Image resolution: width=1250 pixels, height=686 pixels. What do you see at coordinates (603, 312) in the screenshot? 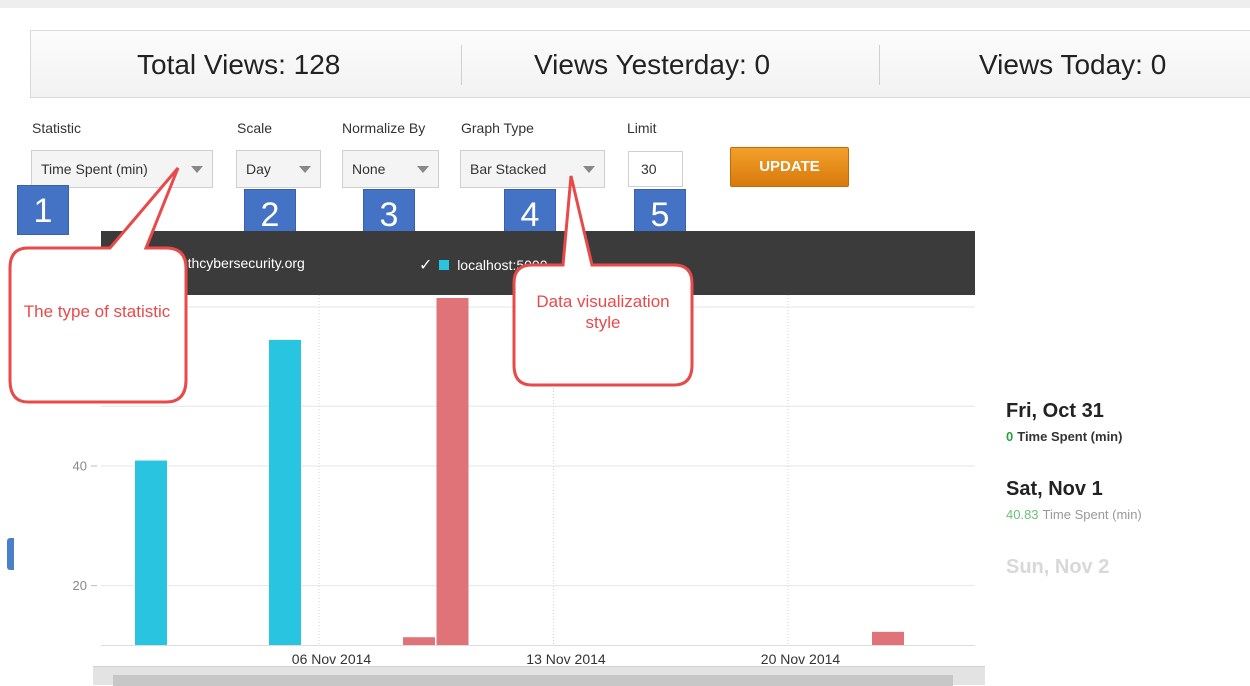
I see `callout-graph-type-text: Data visualization style` at bounding box center [603, 312].